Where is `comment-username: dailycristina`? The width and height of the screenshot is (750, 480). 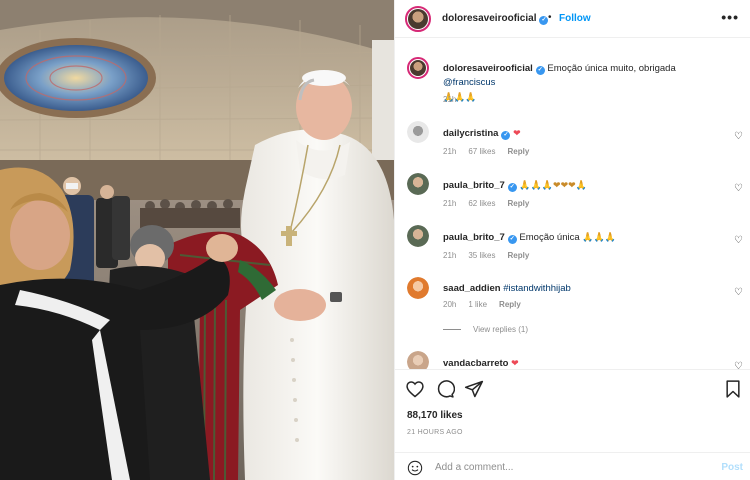 comment-username: dailycristina is located at coordinates (470, 133).